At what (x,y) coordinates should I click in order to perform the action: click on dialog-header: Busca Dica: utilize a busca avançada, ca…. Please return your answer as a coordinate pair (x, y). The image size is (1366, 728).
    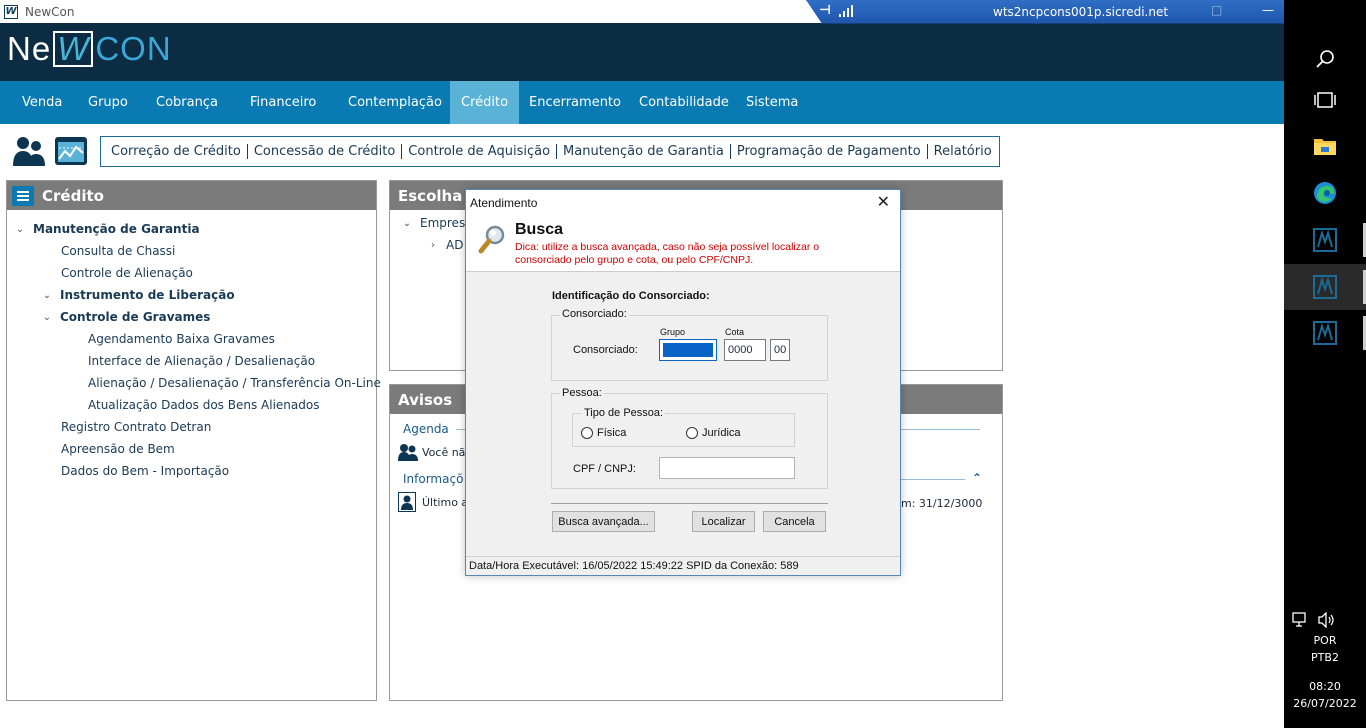
    Looking at the image, I should click on (683, 243).